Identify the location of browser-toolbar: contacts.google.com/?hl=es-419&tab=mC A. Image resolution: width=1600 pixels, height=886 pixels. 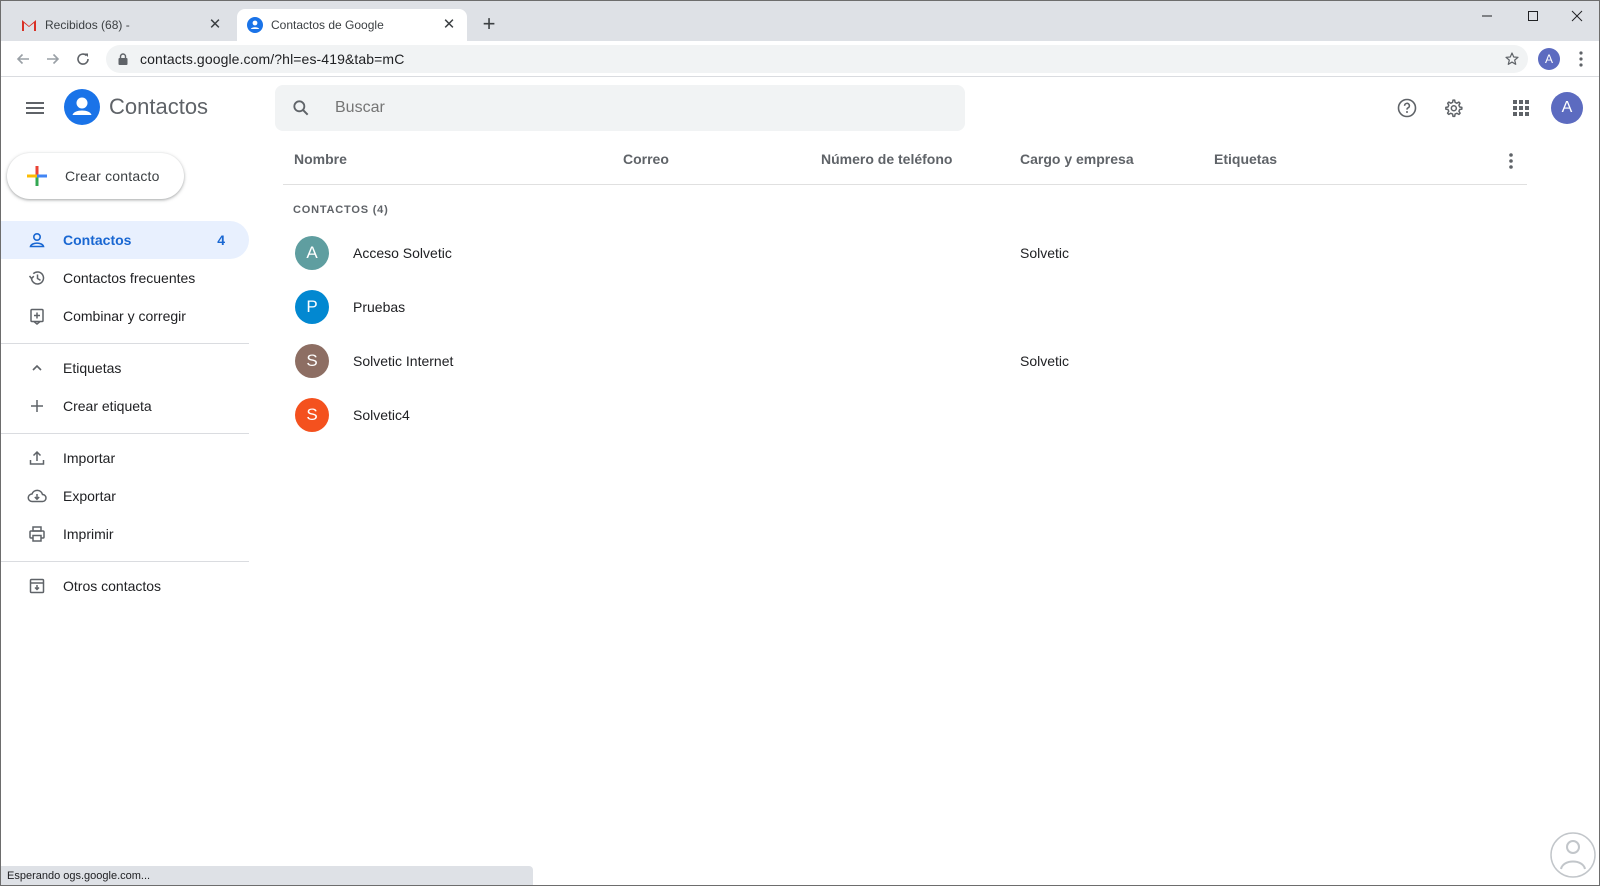
(800, 59).